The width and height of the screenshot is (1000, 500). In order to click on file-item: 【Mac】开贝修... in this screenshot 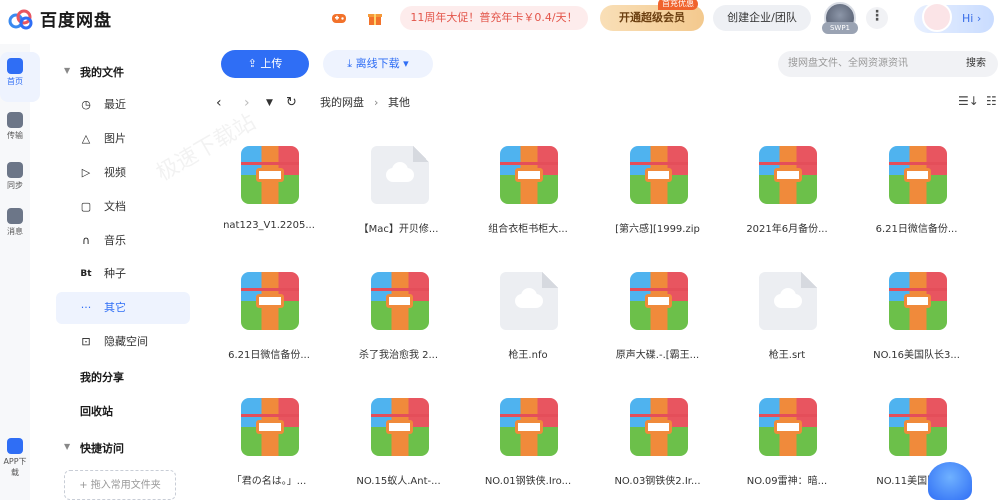, I will do `click(399, 188)`.